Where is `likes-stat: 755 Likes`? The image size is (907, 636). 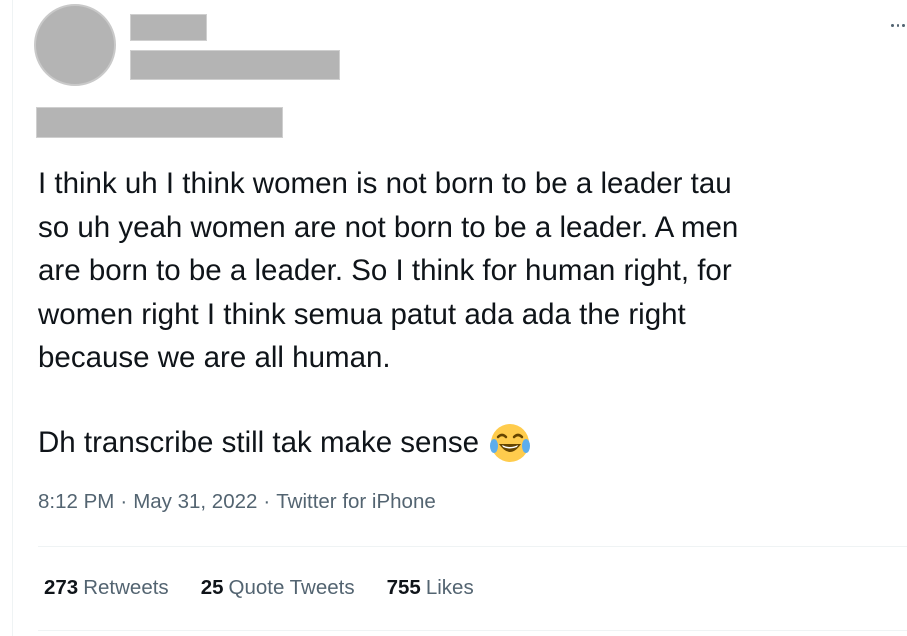 likes-stat: 755 Likes is located at coordinates (430, 588).